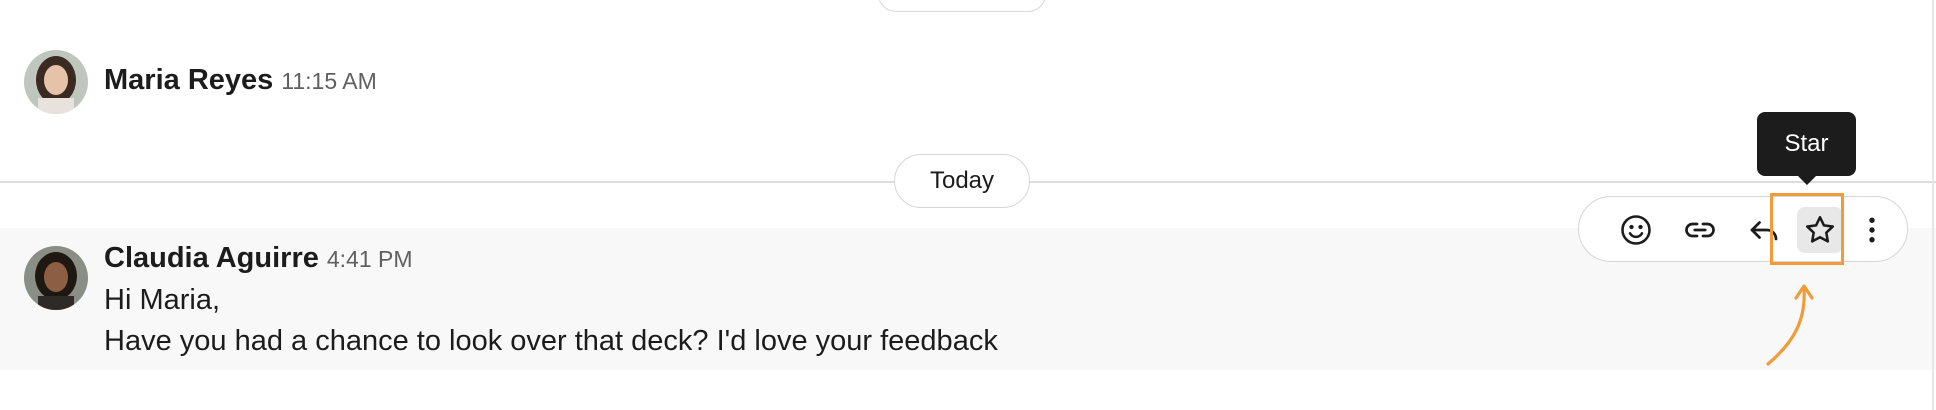 The image size is (1936, 410). What do you see at coordinates (1790, 325) in the screenshot?
I see `annotation-arrow-icon` at bounding box center [1790, 325].